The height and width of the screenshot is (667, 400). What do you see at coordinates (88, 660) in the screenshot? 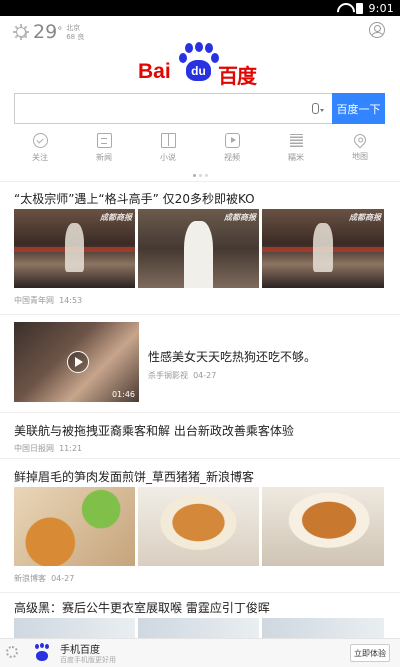
I see `banner-subtitle: 百度手机版更好用` at bounding box center [88, 660].